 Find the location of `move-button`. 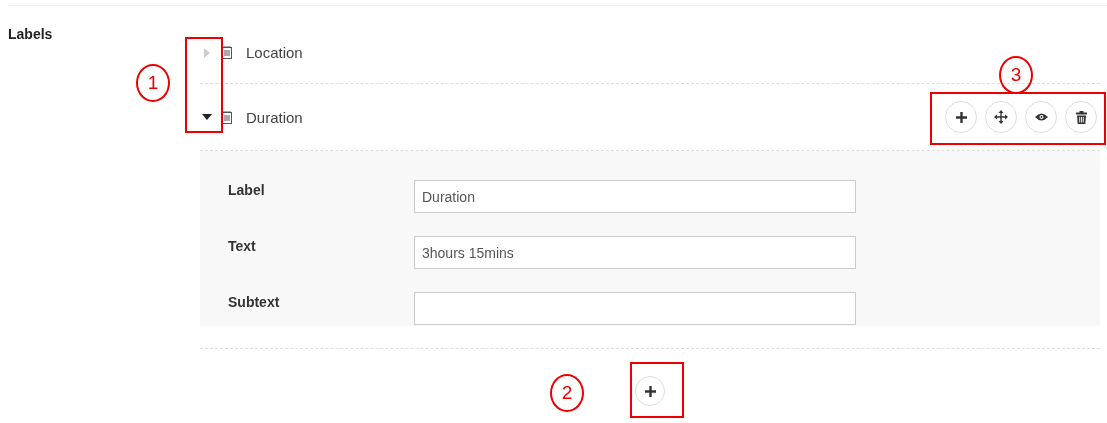

move-button is located at coordinates (1001, 117).